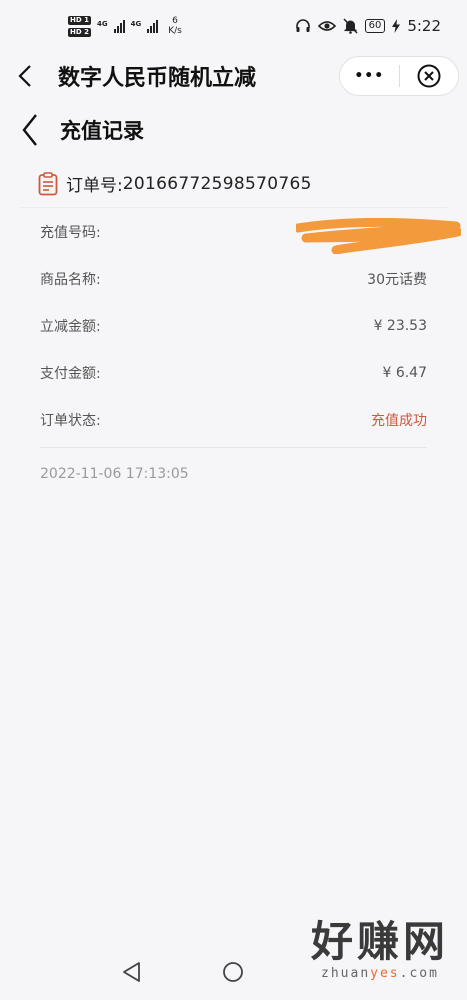  I want to click on payment-label: 支付金额:, so click(70, 373).